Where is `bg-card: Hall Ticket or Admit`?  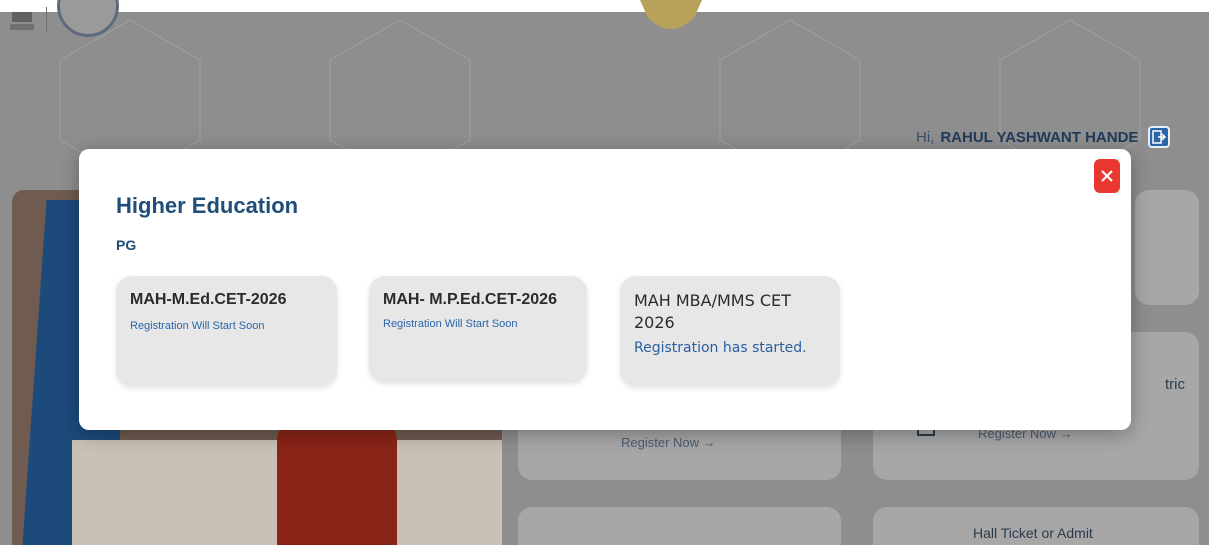 bg-card: Hall Ticket or Admit is located at coordinates (1036, 526).